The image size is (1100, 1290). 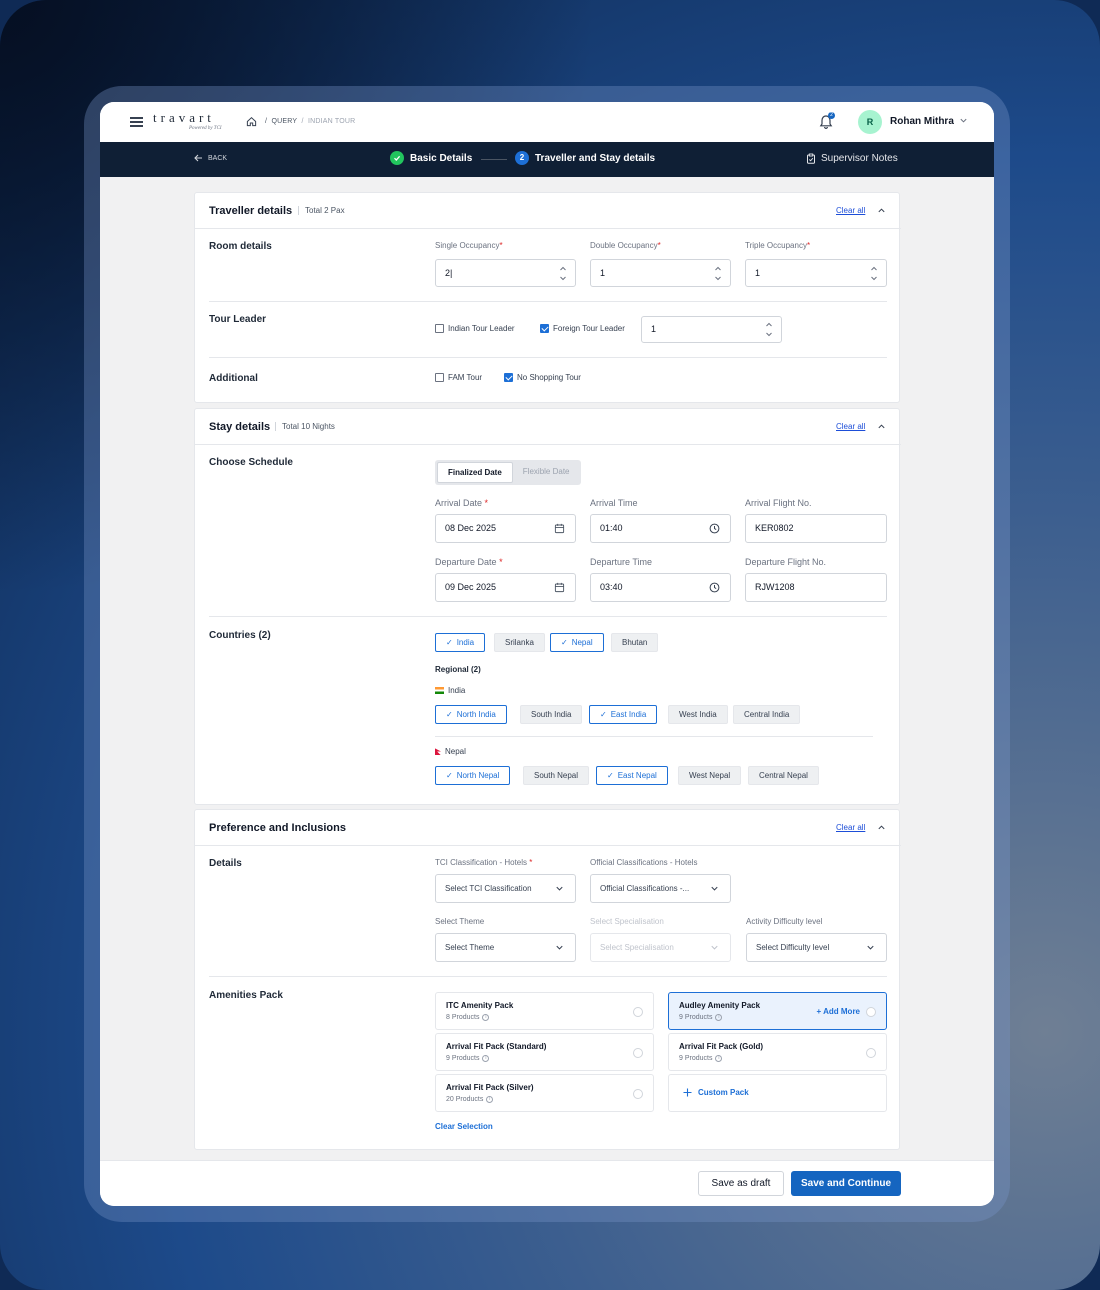 What do you see at coordinates (544, 1011) in the screenshot?
I see `amenity-pack-itc: ITC Amenity Pack 8 Products i` at bounding box center [544, 1011].